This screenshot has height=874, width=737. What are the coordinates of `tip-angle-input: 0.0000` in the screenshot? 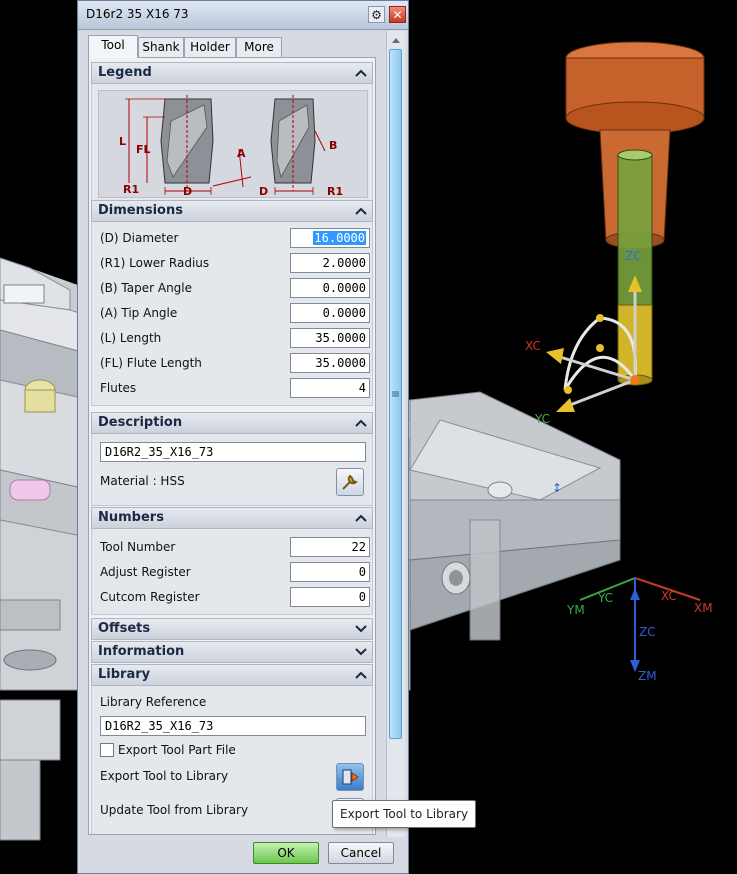 It's located at (330, 313).